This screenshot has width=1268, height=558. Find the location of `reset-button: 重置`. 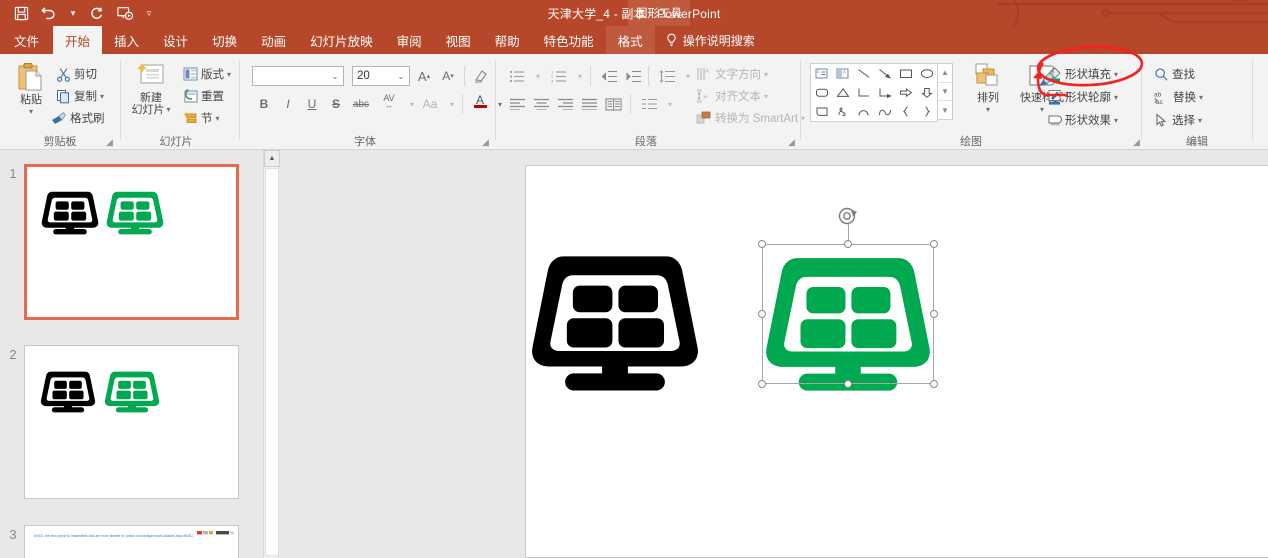

reset-button: 重置 is located at coordinates (203, 96).